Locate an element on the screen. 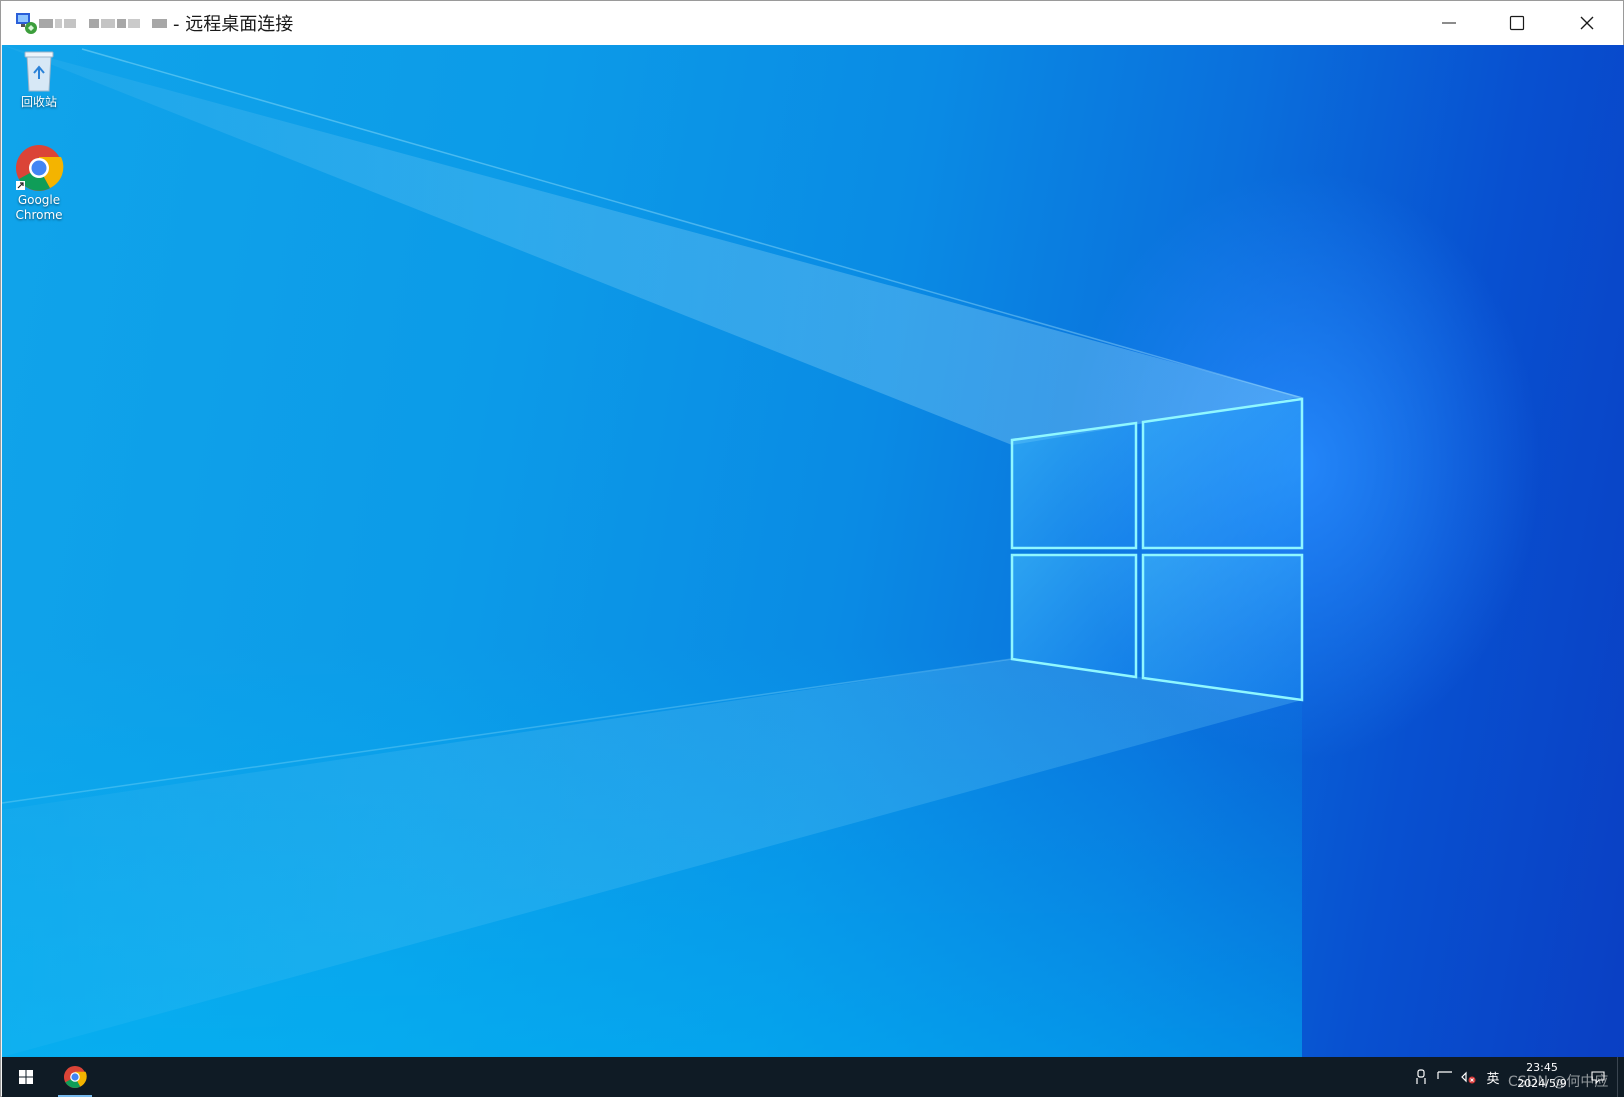 This screenshot has width=1624, height=1097. start-button is located at coordinates (26, 1077).